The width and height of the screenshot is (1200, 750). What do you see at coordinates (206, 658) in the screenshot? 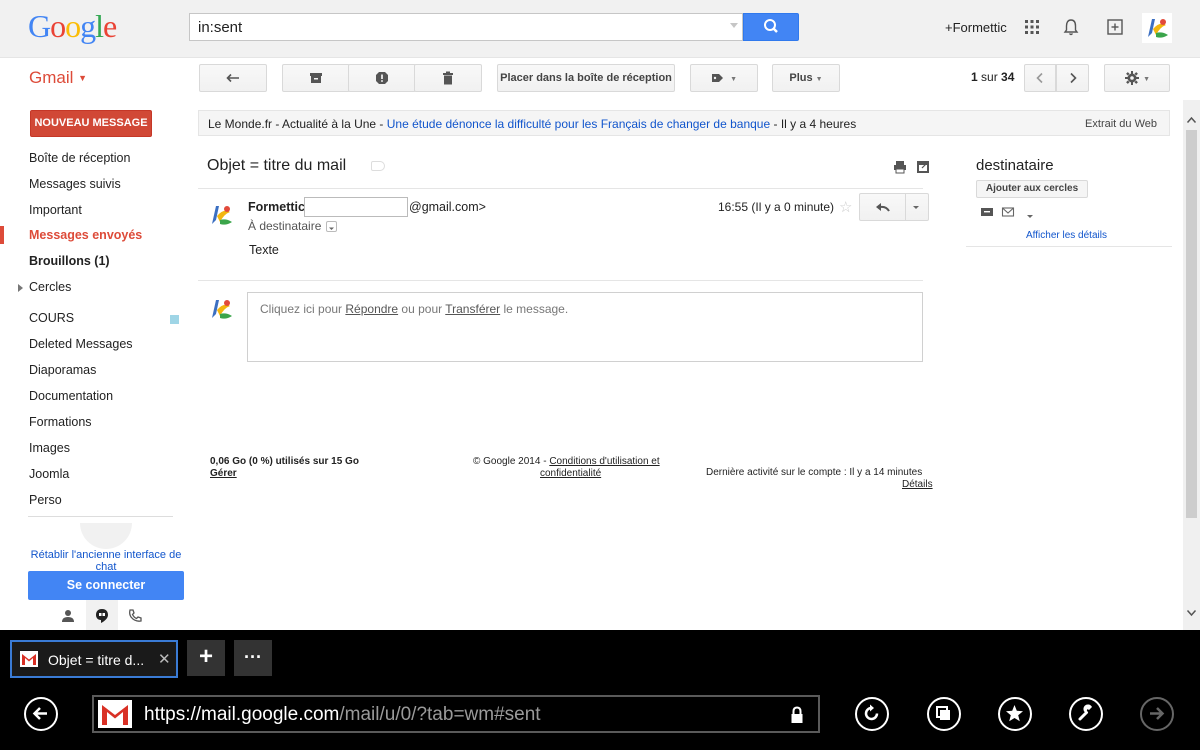
I see `new-tab-button: +` at bounding box center [206, 658].